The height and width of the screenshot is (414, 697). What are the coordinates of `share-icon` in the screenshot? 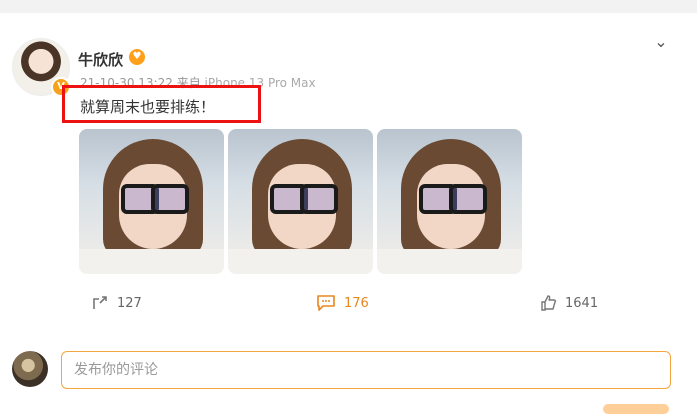 It's located at (100, 302).